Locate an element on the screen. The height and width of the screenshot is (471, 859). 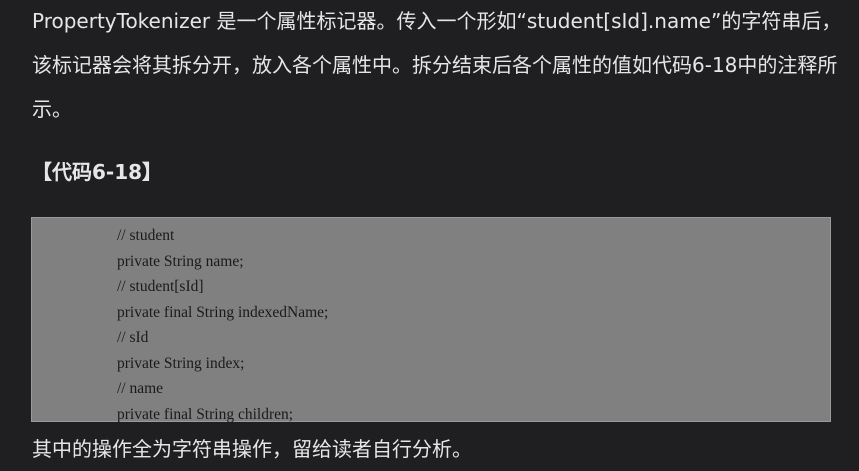
code-line: // sId is located at coordinates (133, 337).